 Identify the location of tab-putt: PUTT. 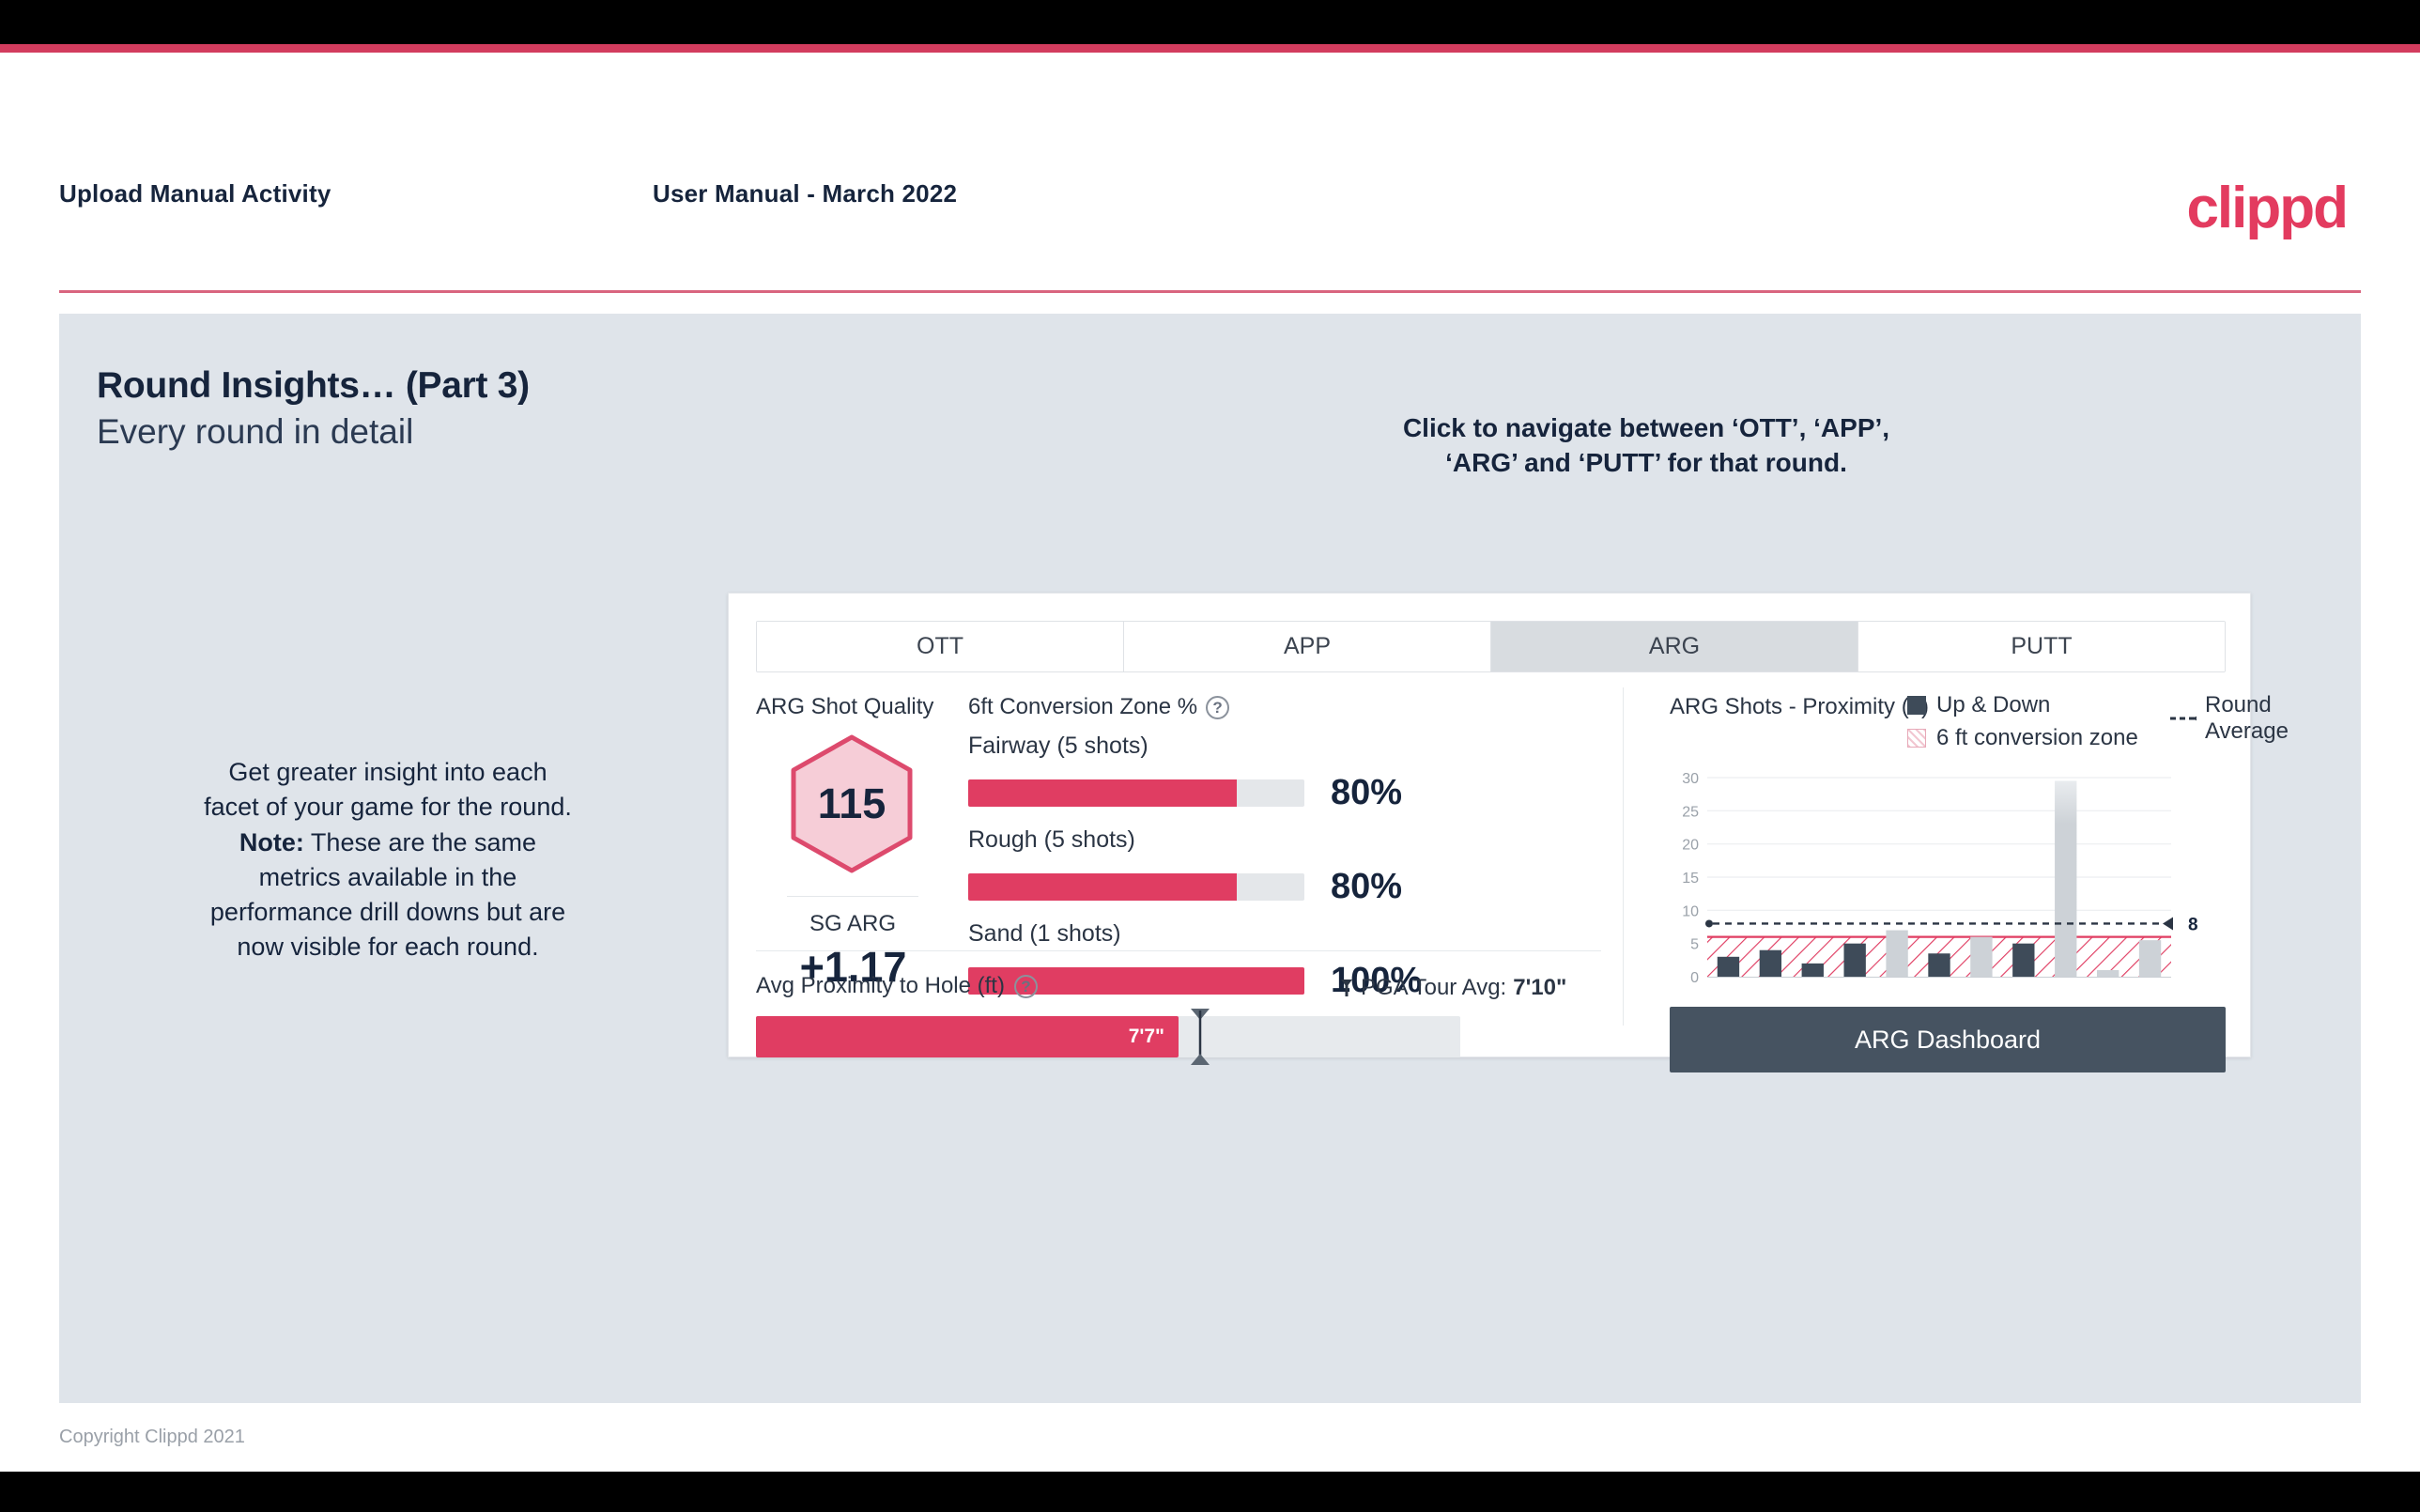
(2041, 647).